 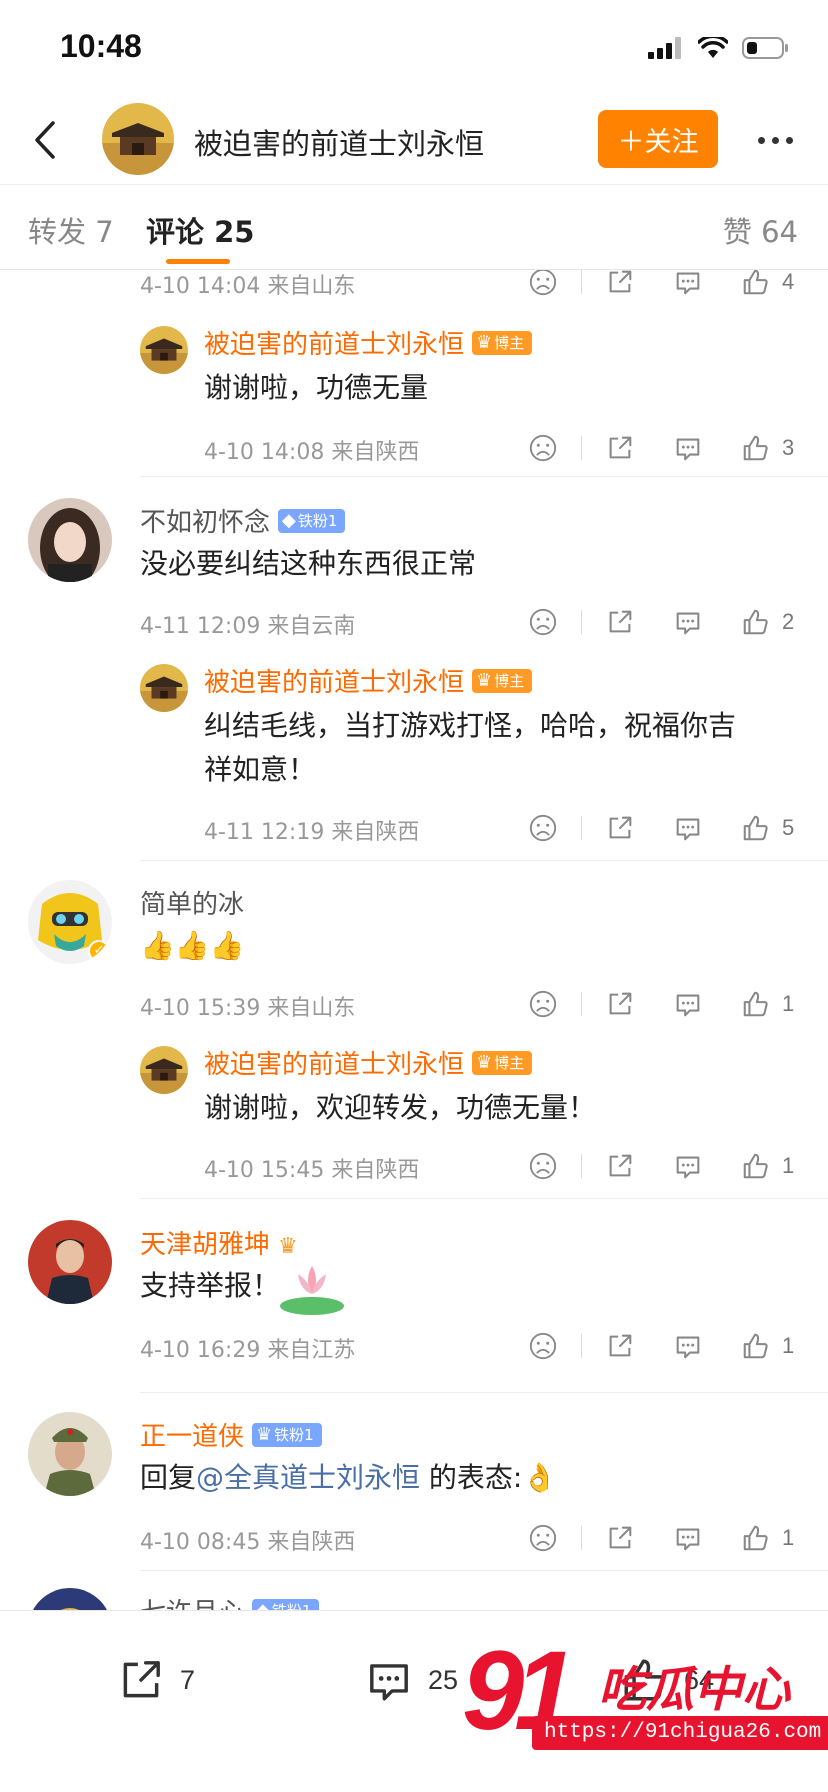 I want to click on active-tab-indicator, so click(x=198, y=261).